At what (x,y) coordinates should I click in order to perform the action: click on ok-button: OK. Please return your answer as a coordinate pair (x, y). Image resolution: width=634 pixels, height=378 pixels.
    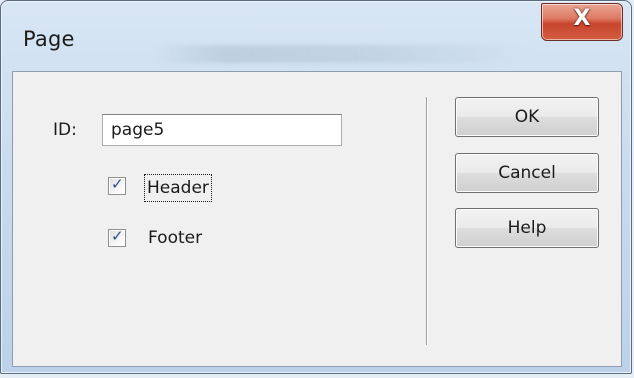
    Looking at the image, I should click on (527, 117).